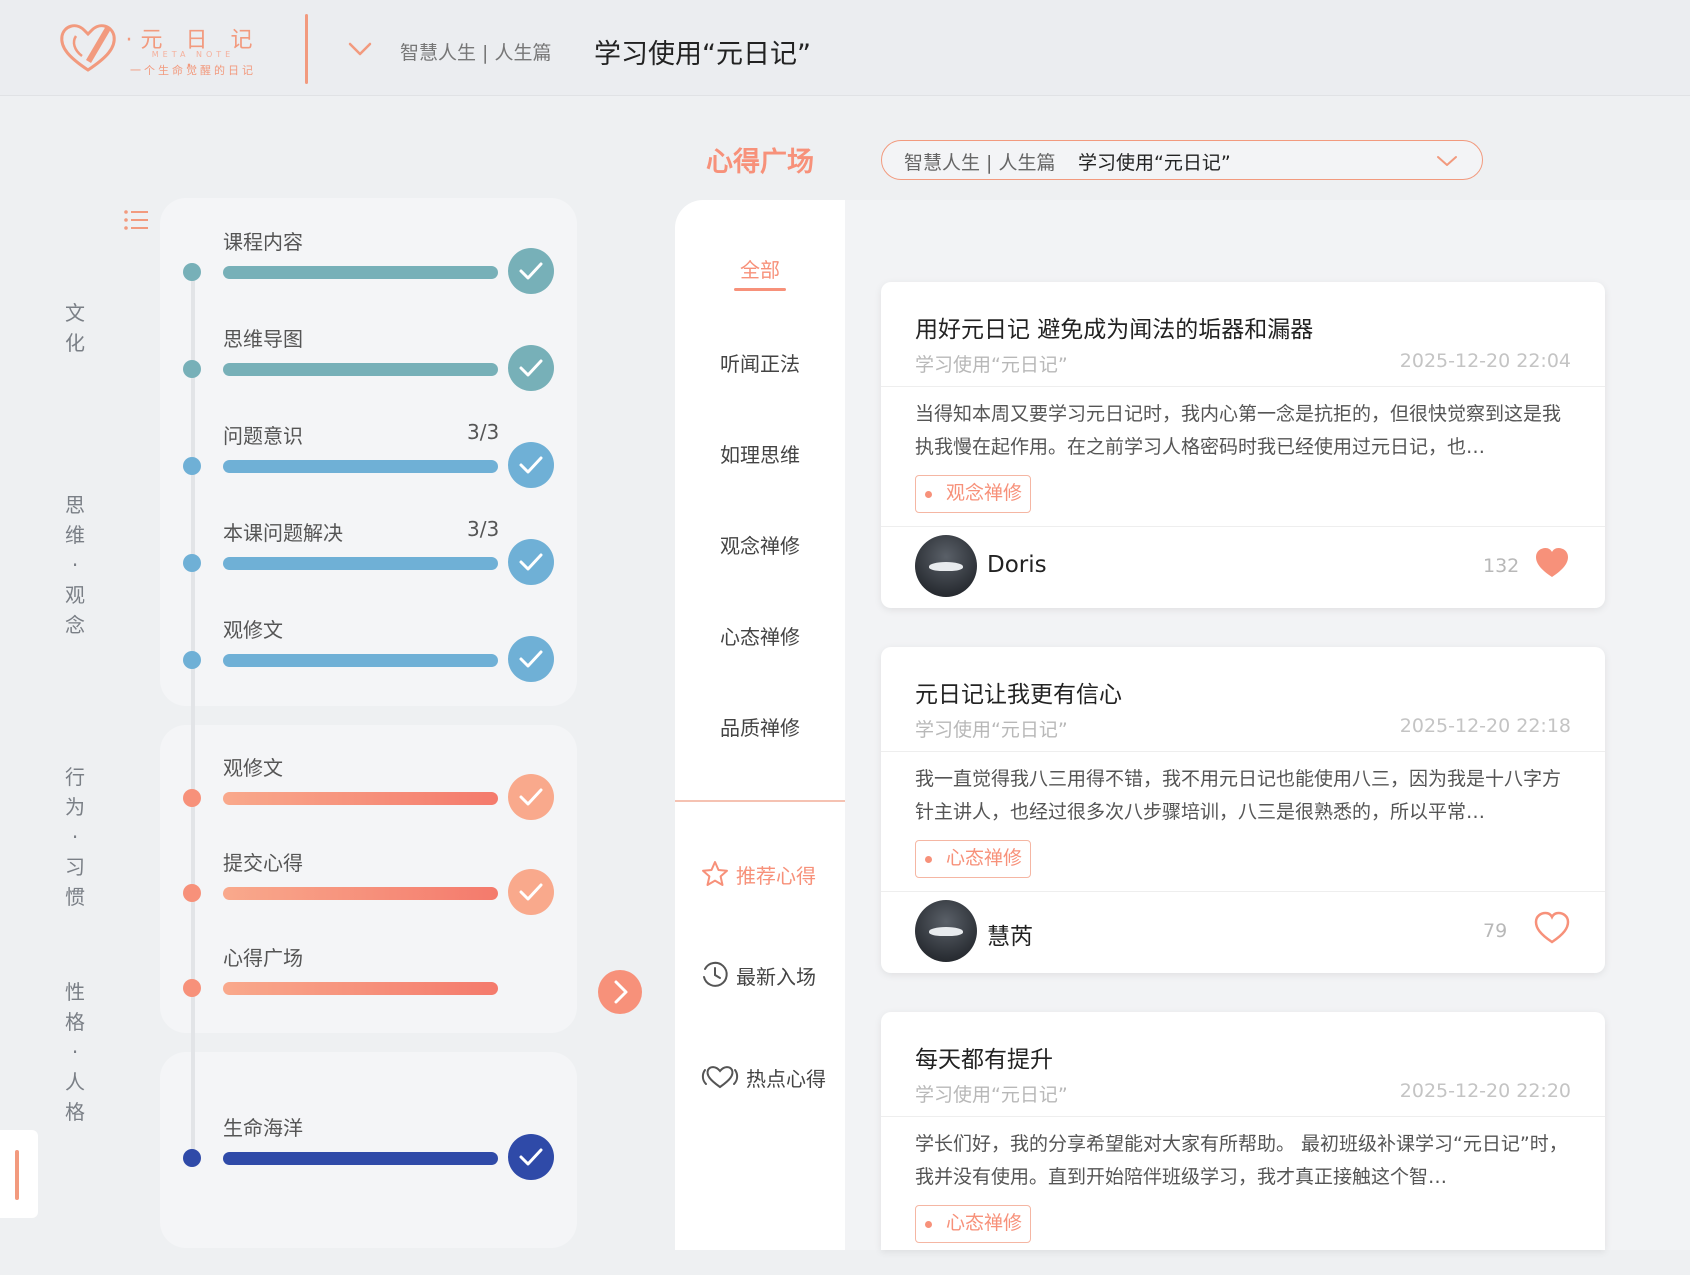 Image resolution: width=1690 pixels, height=1275 pixels. I want to click on post-author: Doris, so click(1017, 565).